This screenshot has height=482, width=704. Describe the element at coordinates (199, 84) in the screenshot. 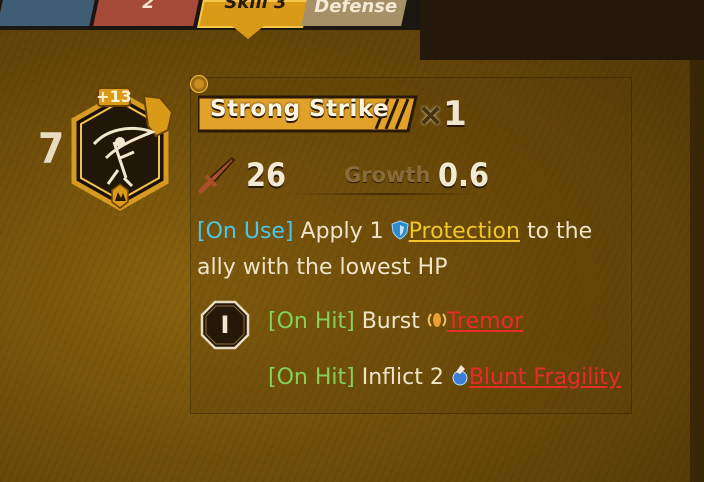

I see `coin-icon` at that location.